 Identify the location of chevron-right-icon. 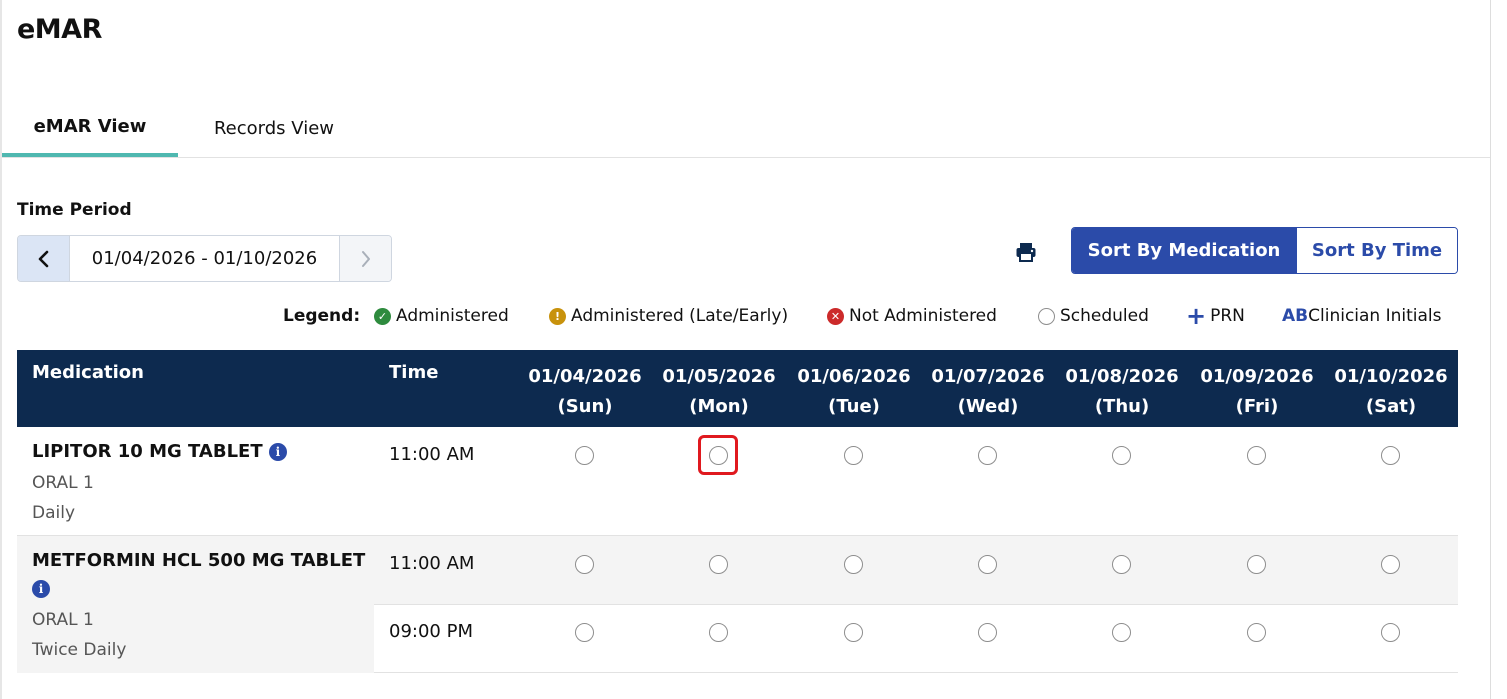
(365, 258).